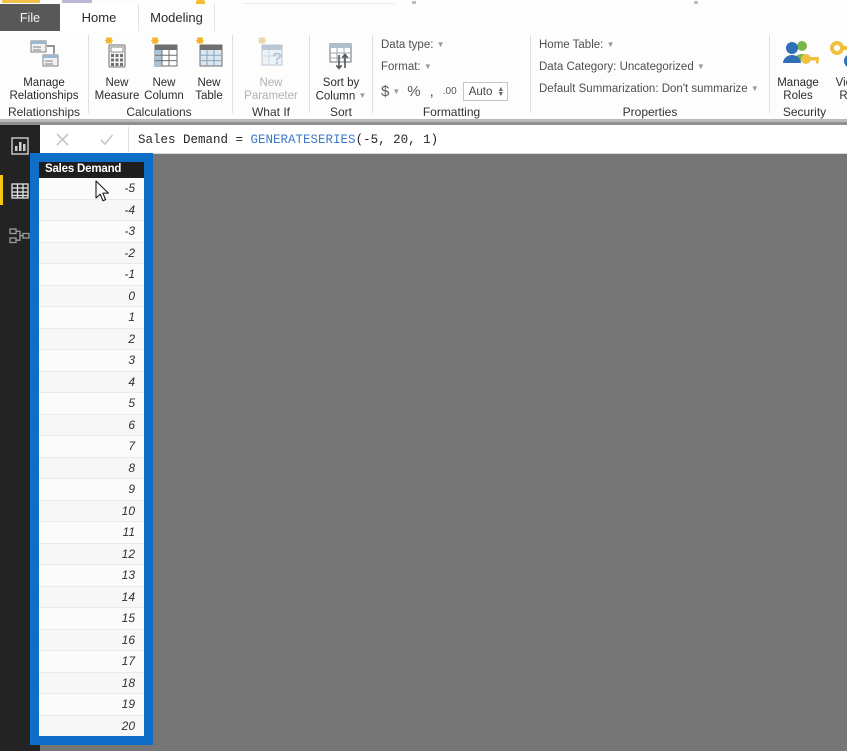 Image resolution: width=847 pixels, height=751 pixels. What do you see at coordinates (62, 139) in the screenshot?
I see `formula-cancel-button` at bounding box center [62, 139].